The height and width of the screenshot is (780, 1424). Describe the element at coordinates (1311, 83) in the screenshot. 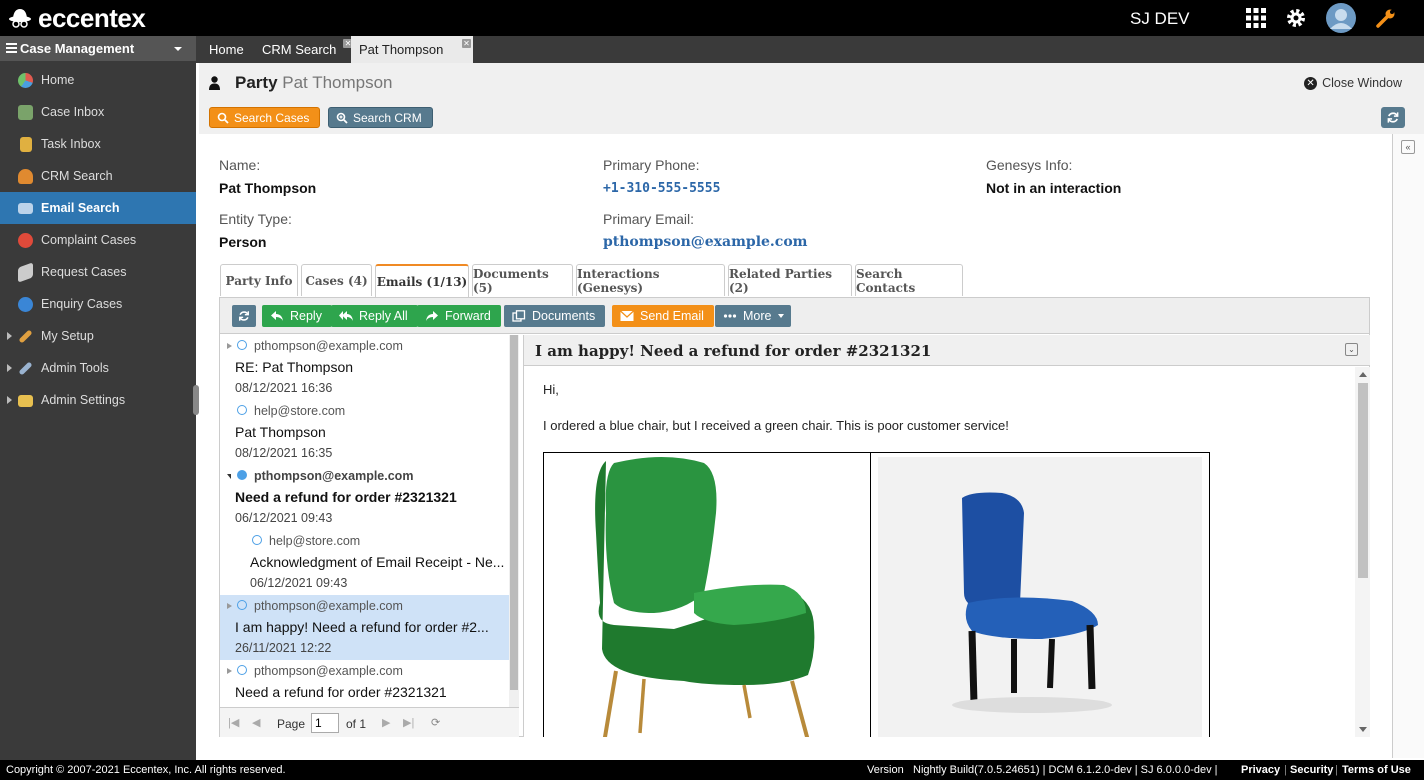

I see `close-icon: ✕` at that location.